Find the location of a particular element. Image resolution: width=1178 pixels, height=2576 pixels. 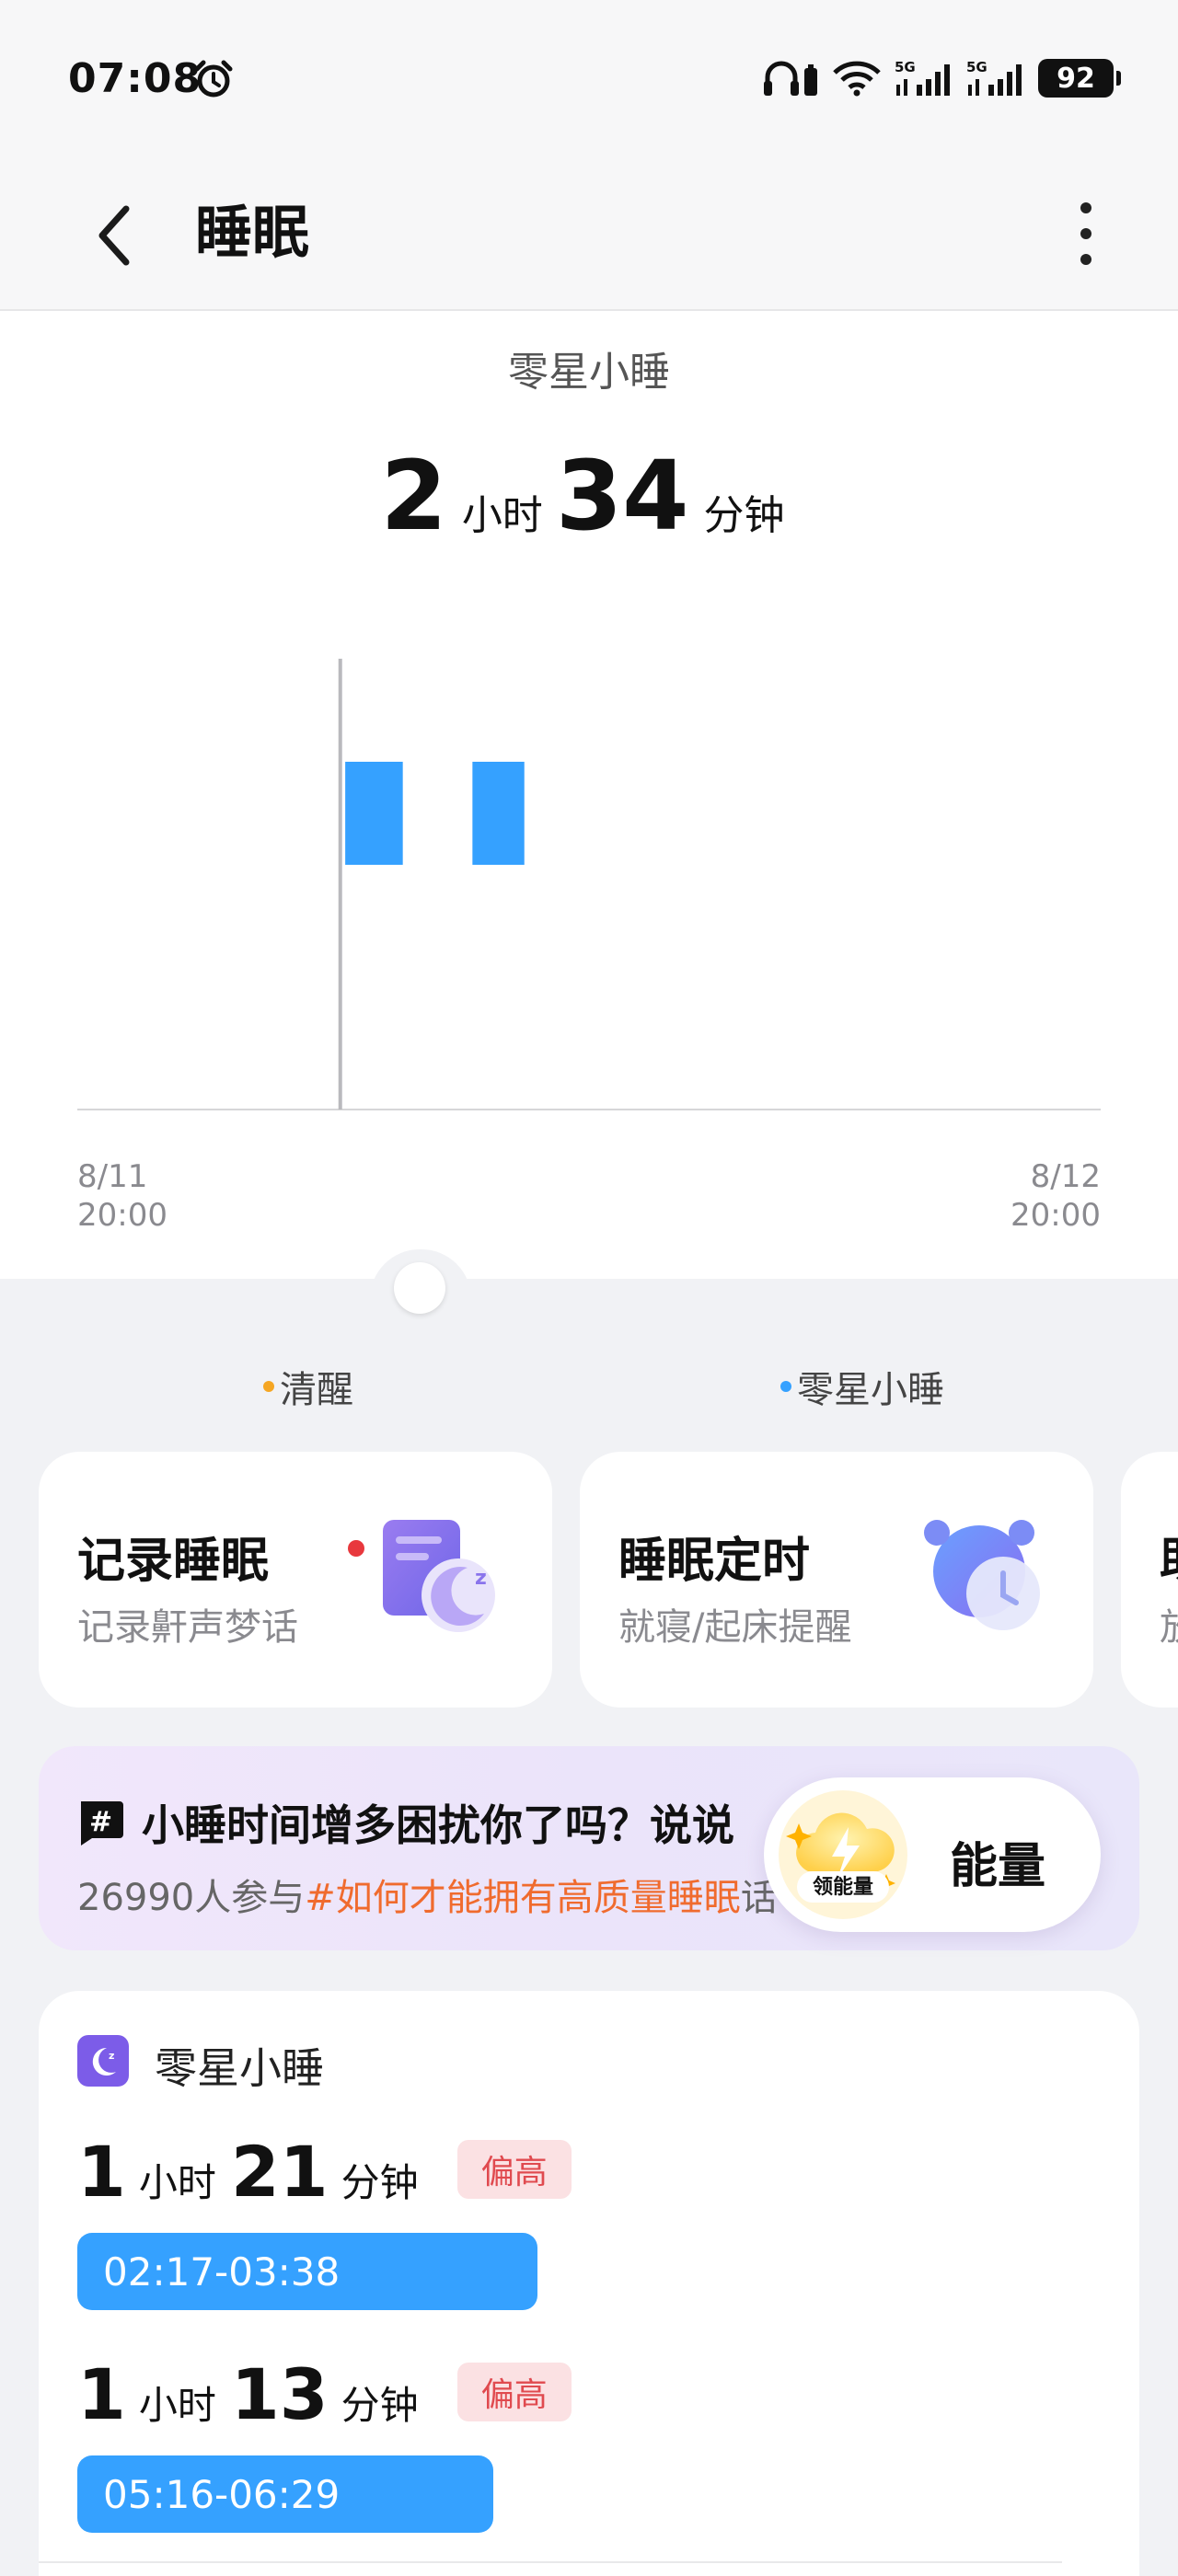

legend-nap: 零星小睡 is located at coordinates (862, 1386).